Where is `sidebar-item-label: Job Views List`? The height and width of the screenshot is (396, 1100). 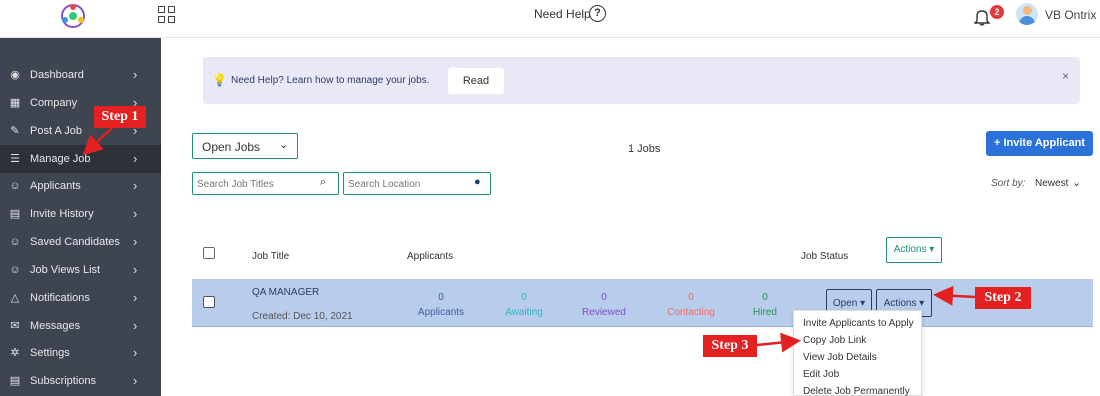 sidebar-item-label: Job Views List is located at coordinates (65, 270).